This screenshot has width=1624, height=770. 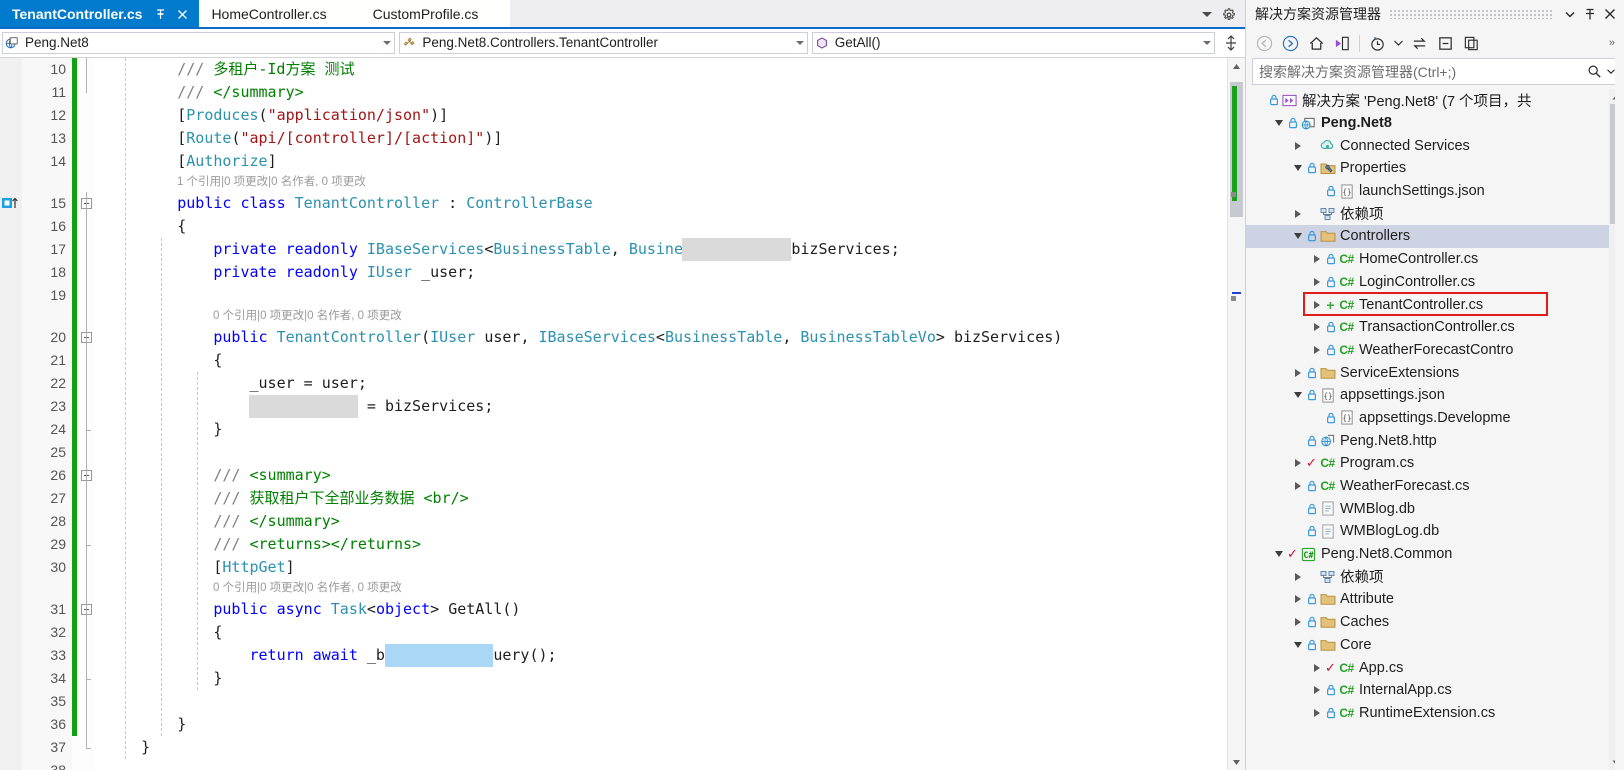 I want to click on code-line: /// 多租户-Id方案 测试, so click(x=661, y=69).